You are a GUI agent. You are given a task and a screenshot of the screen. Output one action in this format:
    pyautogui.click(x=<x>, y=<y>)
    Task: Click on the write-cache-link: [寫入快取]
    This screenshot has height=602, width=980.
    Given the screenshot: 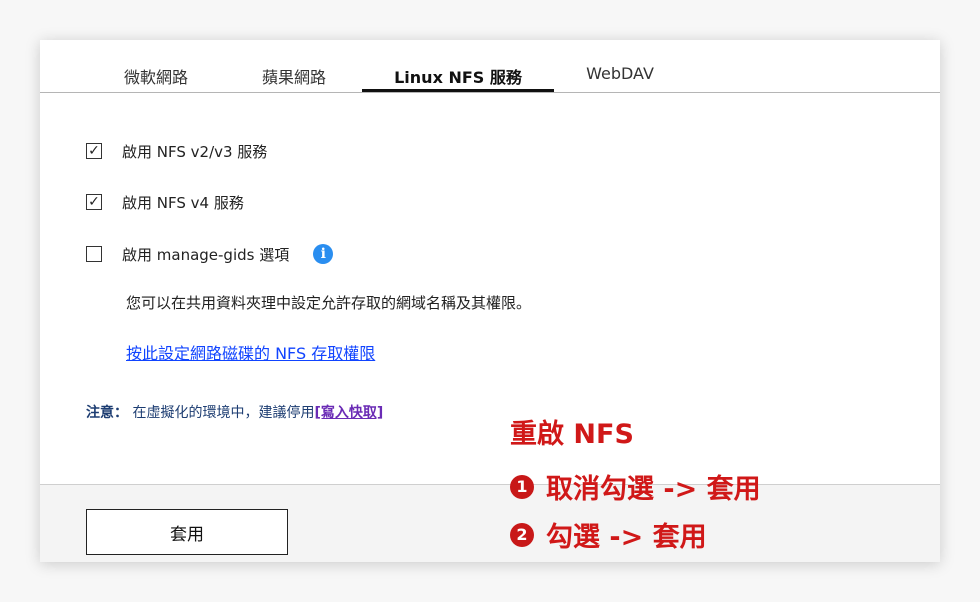 What is the action you would take?
    pyautogui.click(x=348, y=413)
    